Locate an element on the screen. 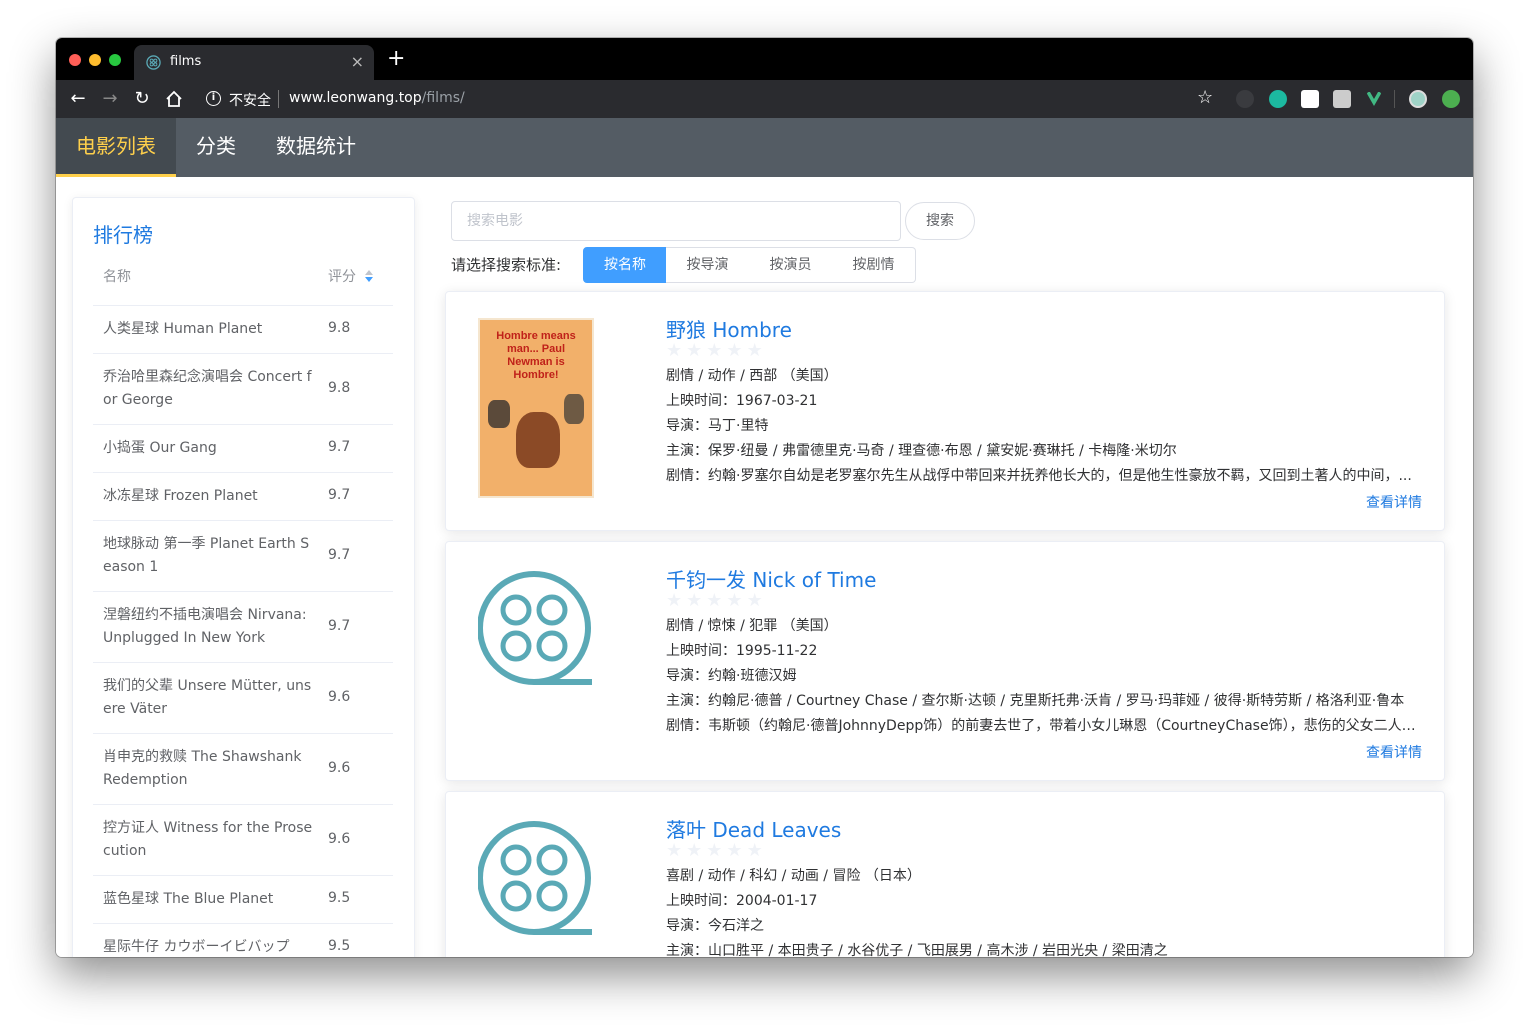  film-release-date: 上映时间：1967-03-21 is located at coordinates (742, 401).